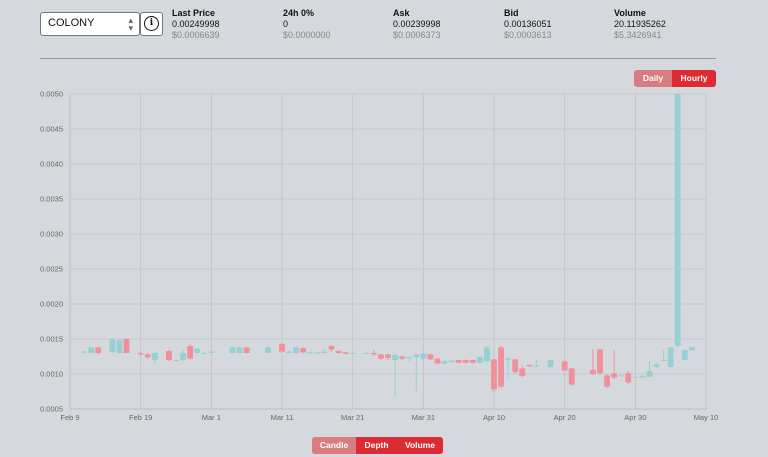 This screenshot has width=768, height=457. I want to click on stat-value: 0, so click(286, 24).